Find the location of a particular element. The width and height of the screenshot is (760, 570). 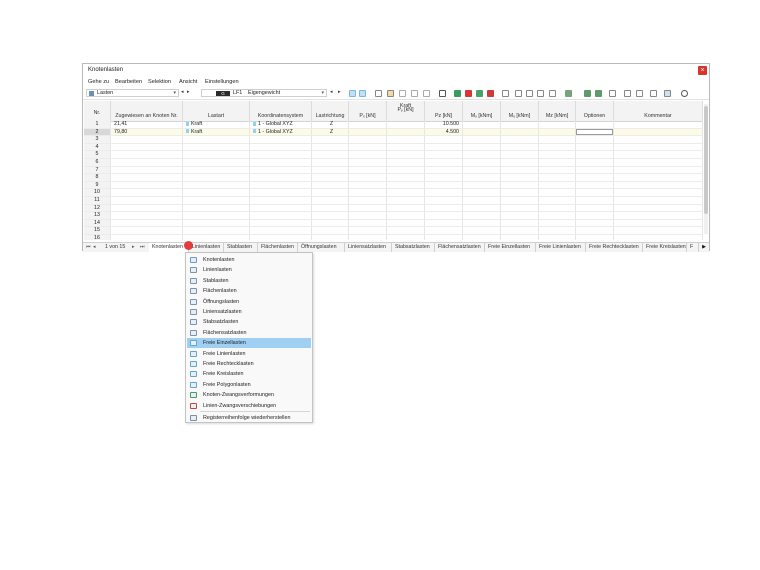

table-row: 10 is located at coordinates (393, 193).